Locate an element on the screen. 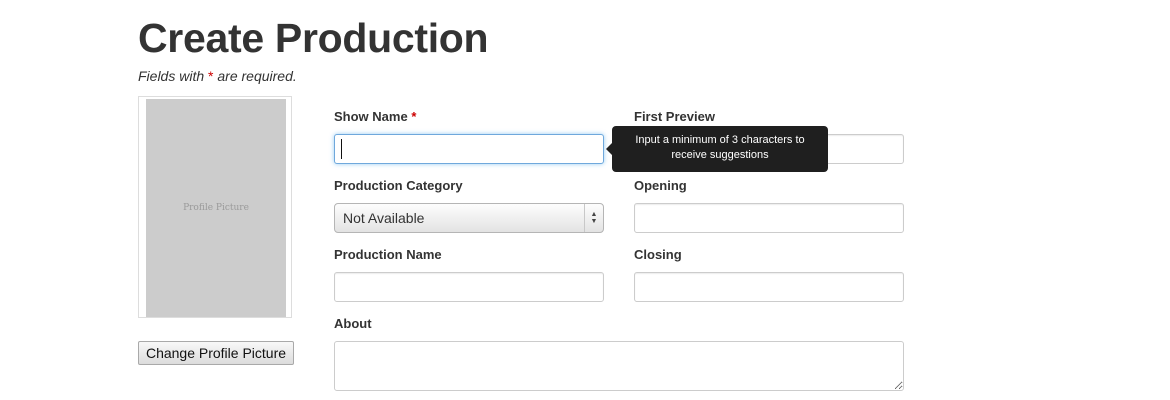  opening-label: Opening is located at coordinates (660, 185).